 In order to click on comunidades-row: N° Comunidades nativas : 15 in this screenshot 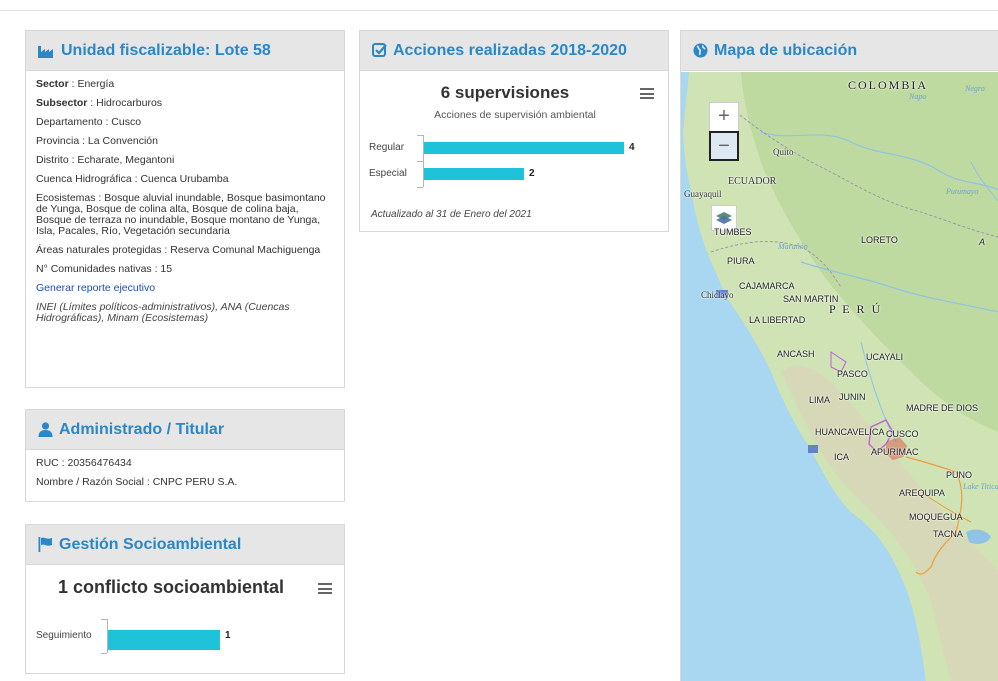, I will do `click(104, 269)`.